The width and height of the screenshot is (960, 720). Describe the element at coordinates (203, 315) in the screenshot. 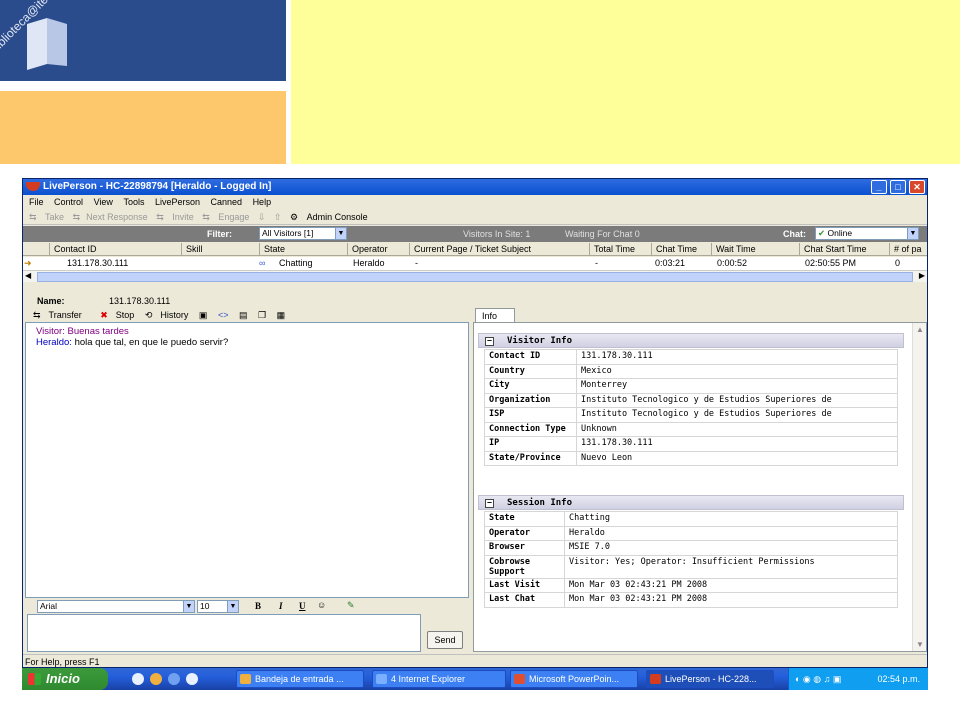

I see `window-icon: ▣` at that location.